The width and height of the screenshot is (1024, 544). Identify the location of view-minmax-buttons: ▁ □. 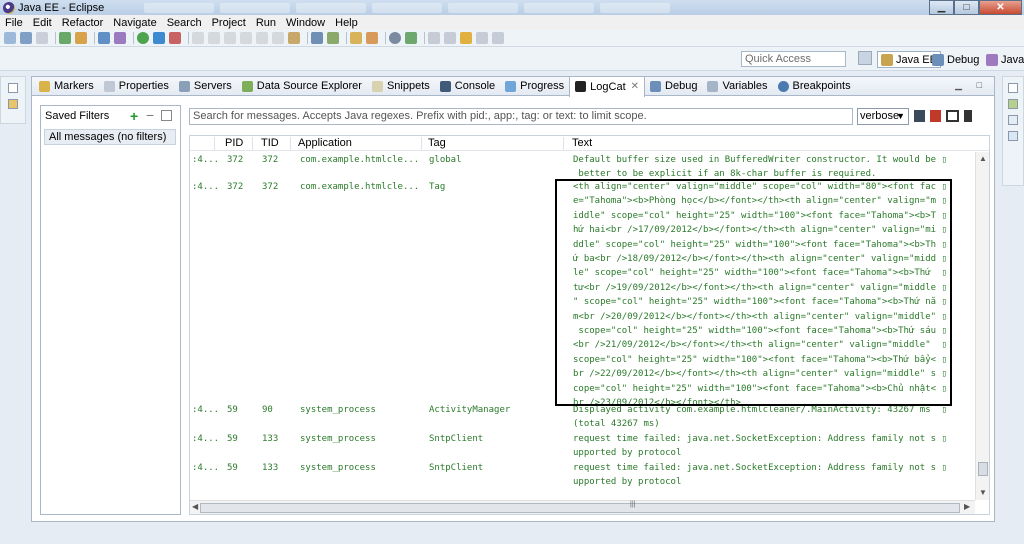
(971, 85).